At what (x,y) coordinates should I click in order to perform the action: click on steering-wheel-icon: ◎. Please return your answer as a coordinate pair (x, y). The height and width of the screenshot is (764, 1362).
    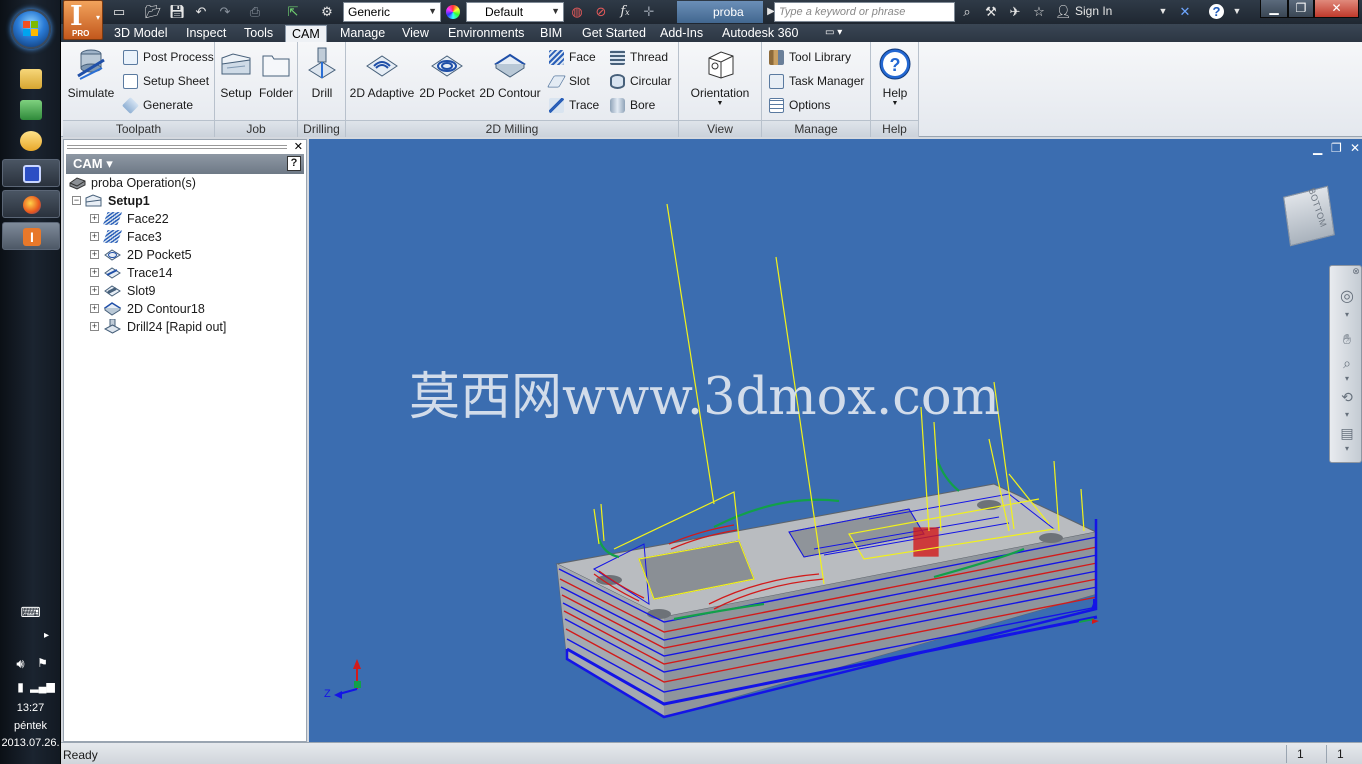
    Looking at the image, I should click on (1347, 297).